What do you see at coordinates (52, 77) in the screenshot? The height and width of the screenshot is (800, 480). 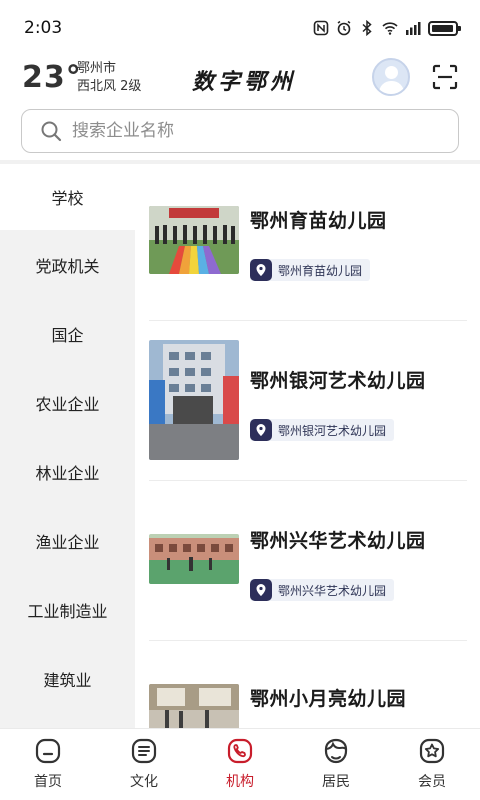 I see `temperature: 23°` at bounding box center [52, 77].